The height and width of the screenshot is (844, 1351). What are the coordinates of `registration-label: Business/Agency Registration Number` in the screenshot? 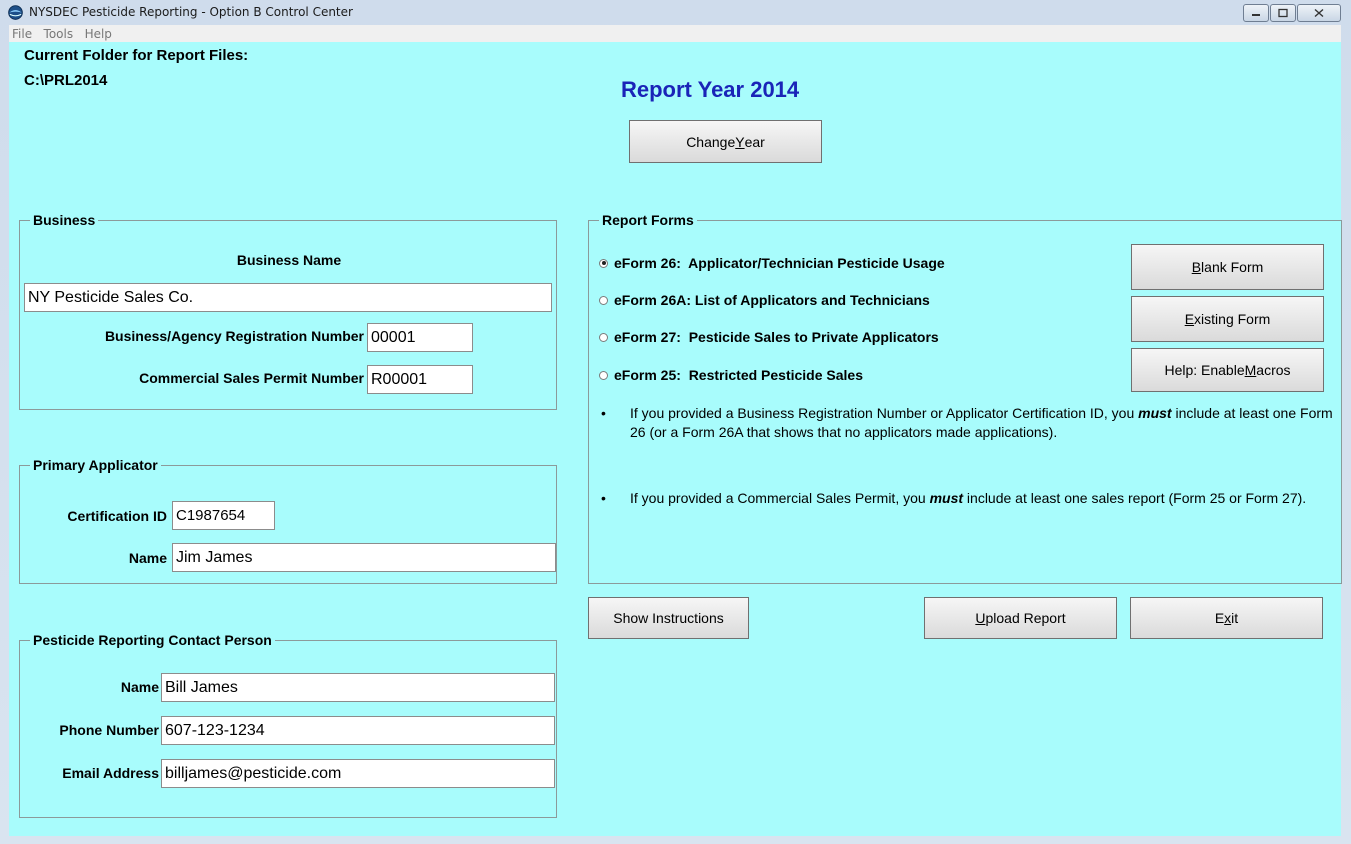 It's located at (234, 336).